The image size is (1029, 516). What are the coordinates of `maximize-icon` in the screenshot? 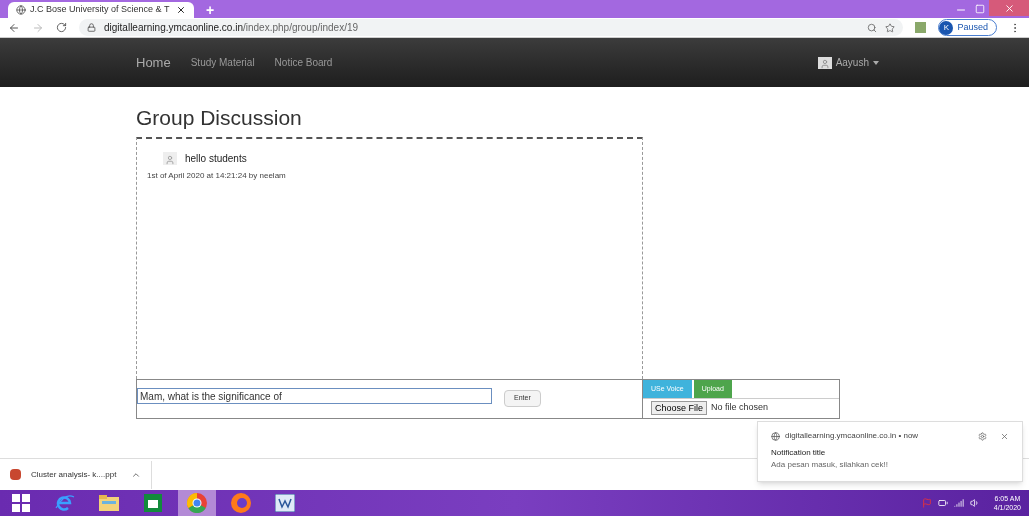 It's located at (980, 9).